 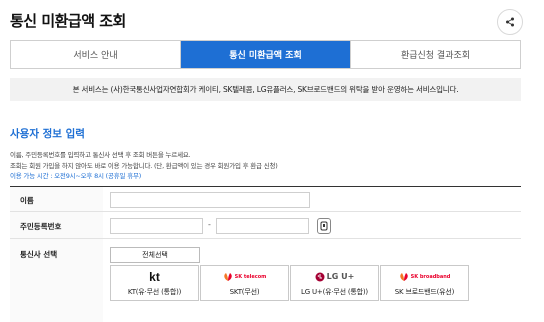 I want to click on rrn-back-input, so click(x=262, y=226).